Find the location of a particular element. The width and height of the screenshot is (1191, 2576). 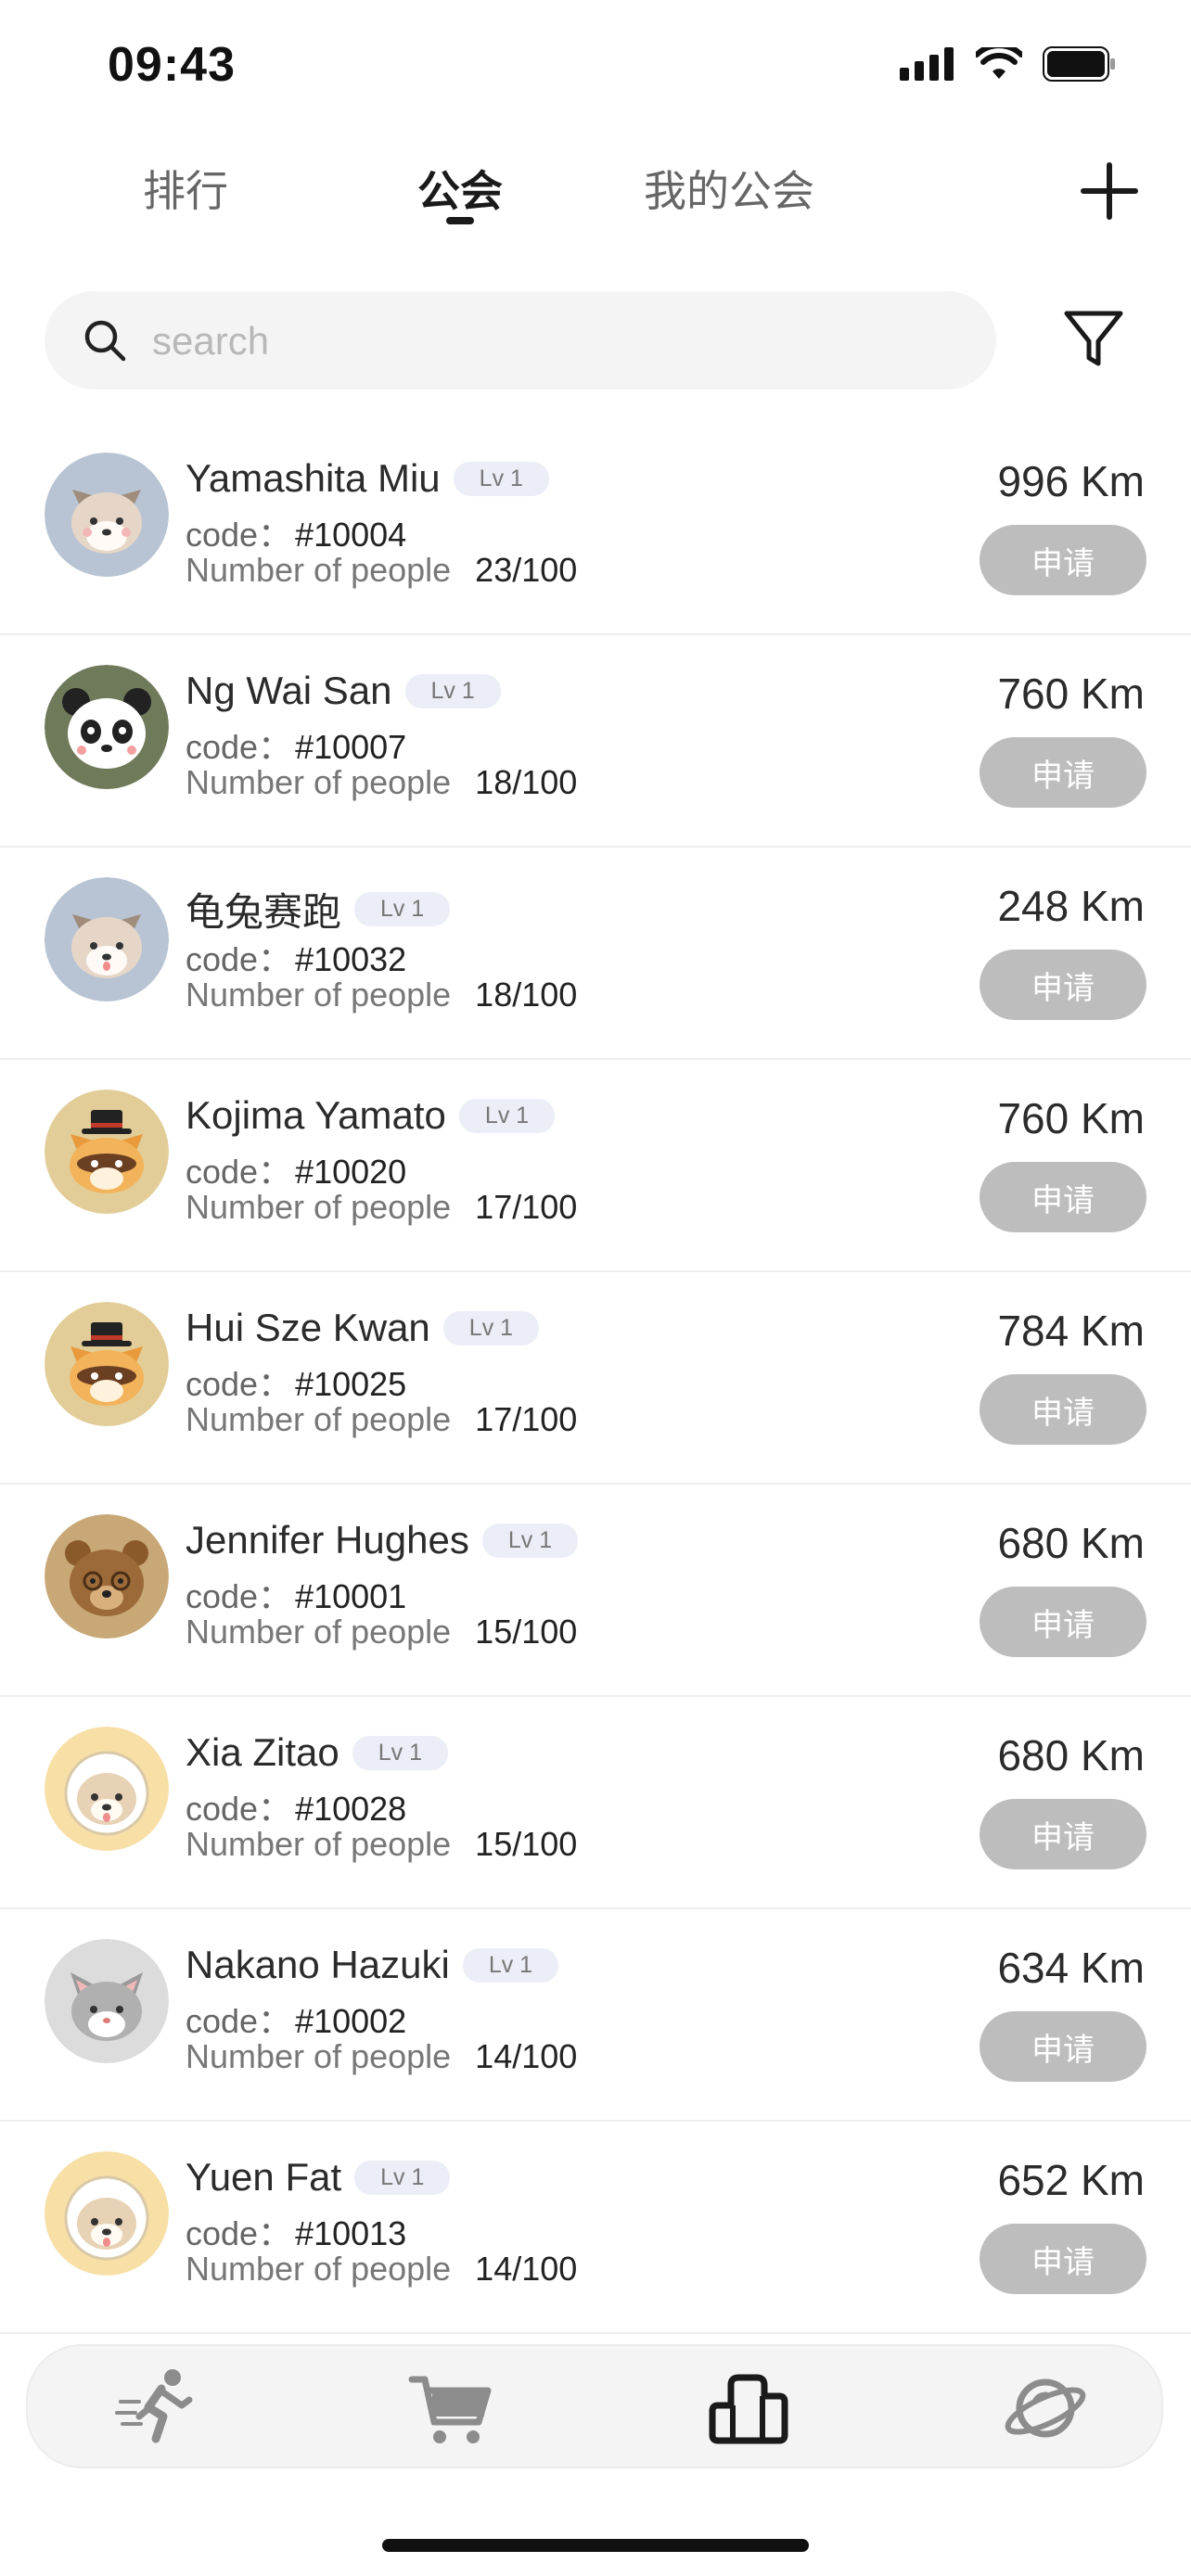

guild-code: #10025 is located at coordinates (351, 1384).